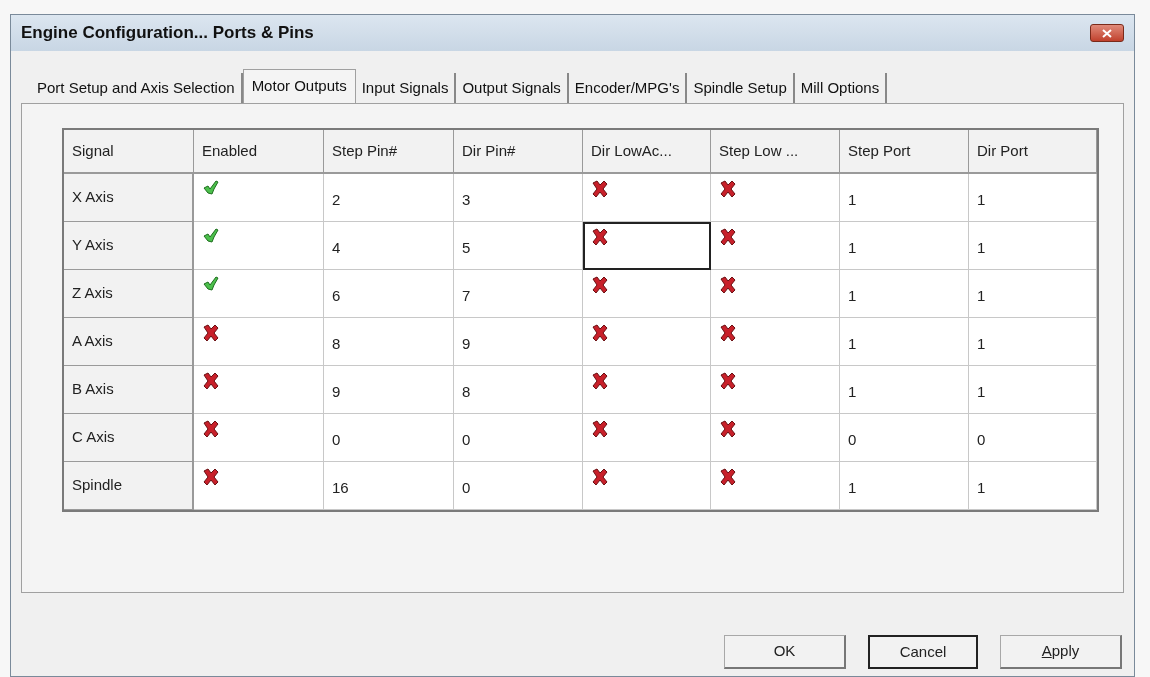 This screenshot has height=677, width=1150. What do you see at coordinates (259, 152) in the screenshot?
I see `column-header: Enabled` at bounding box center [259, 152].